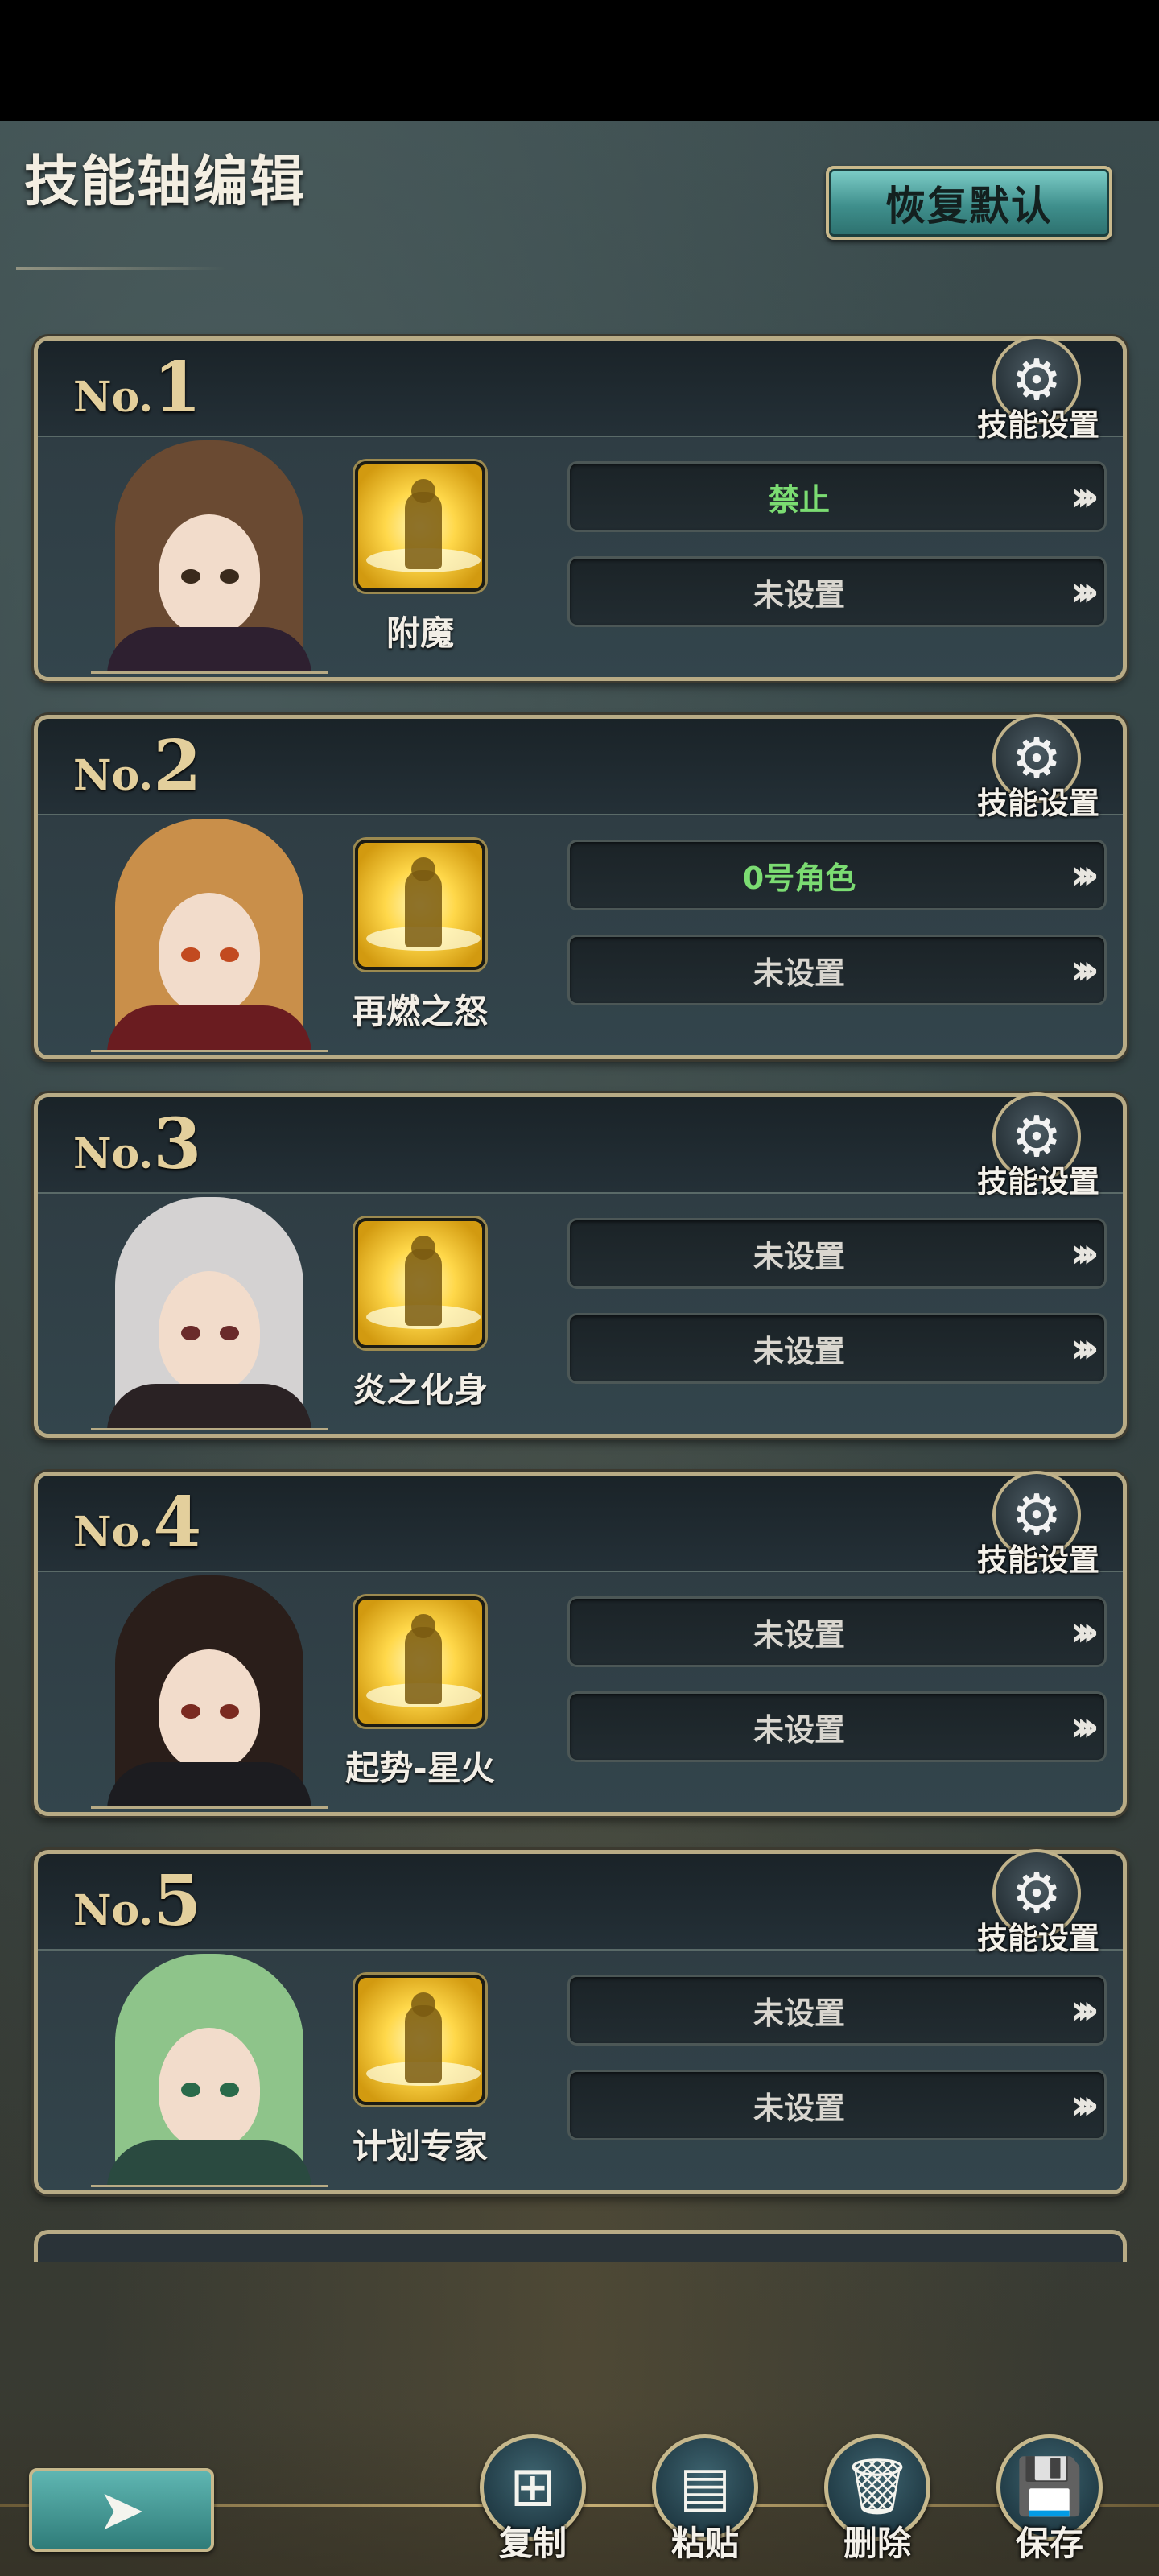 The width and height of the screenshot is (1159, 2576). Describe the element at coordinates (705, 2487) in the screenshot. I see `paste-icon: ▤` at that location.